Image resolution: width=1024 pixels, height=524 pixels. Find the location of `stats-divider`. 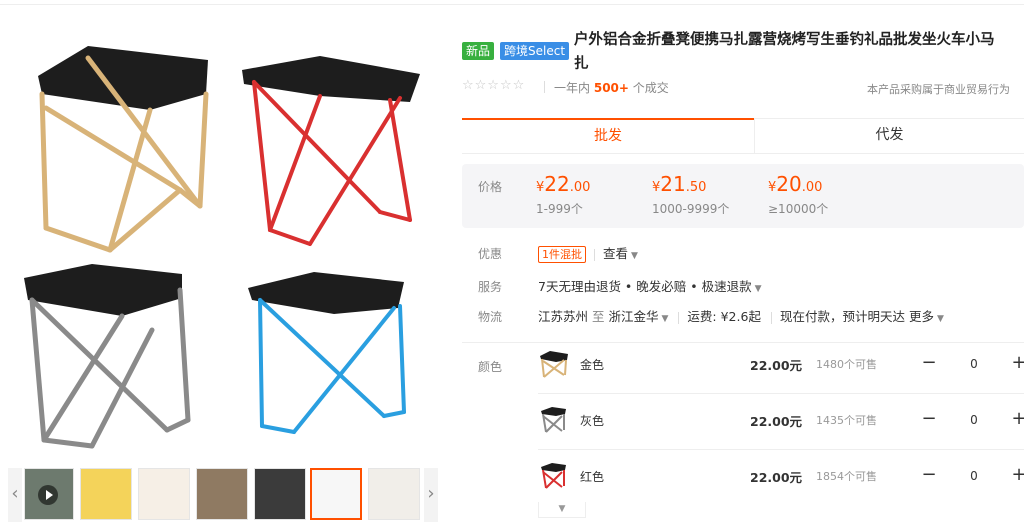

stats-divider is located at coordinates (544, 87).